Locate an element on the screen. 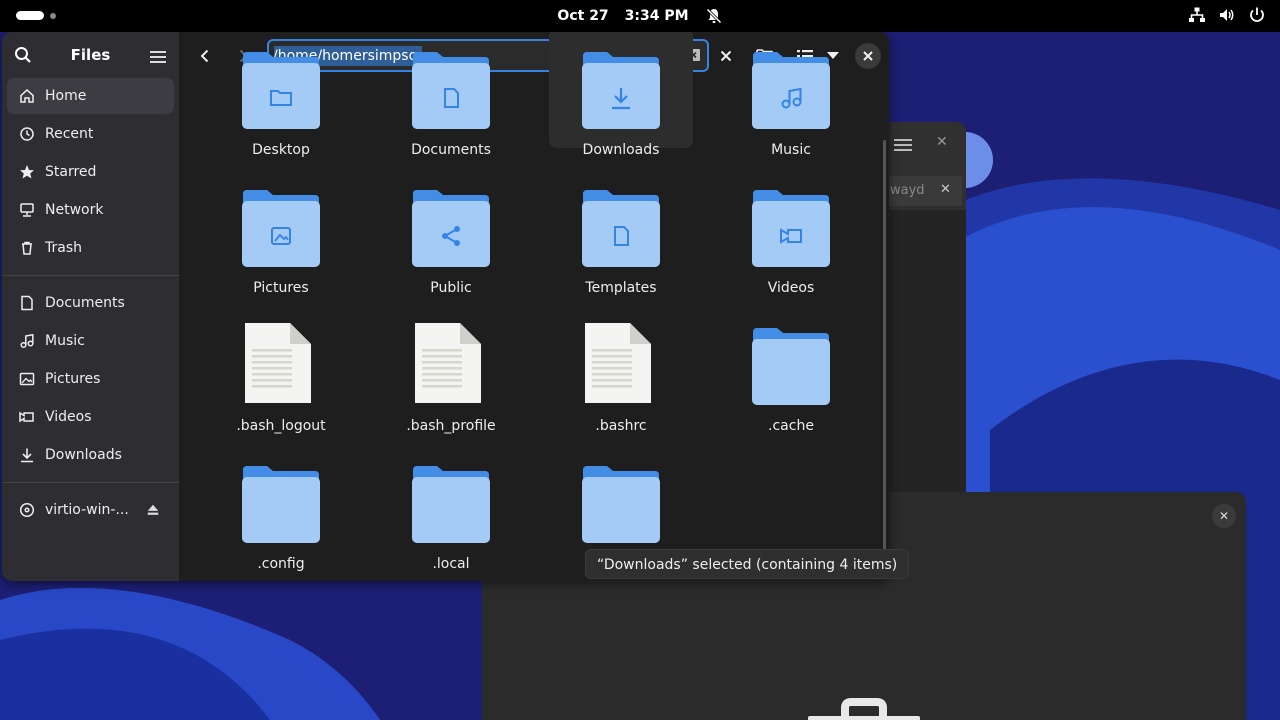  menu-icon is located at coordinates (903, 145).